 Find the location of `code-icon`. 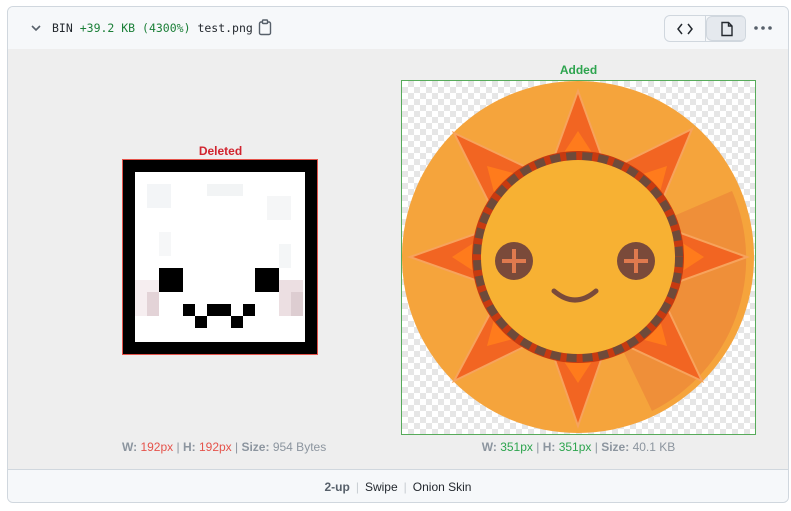

code-icon is located at coordinates (685, 28).